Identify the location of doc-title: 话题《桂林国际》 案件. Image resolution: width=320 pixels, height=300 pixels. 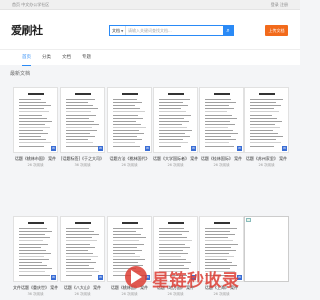
(221, 159).